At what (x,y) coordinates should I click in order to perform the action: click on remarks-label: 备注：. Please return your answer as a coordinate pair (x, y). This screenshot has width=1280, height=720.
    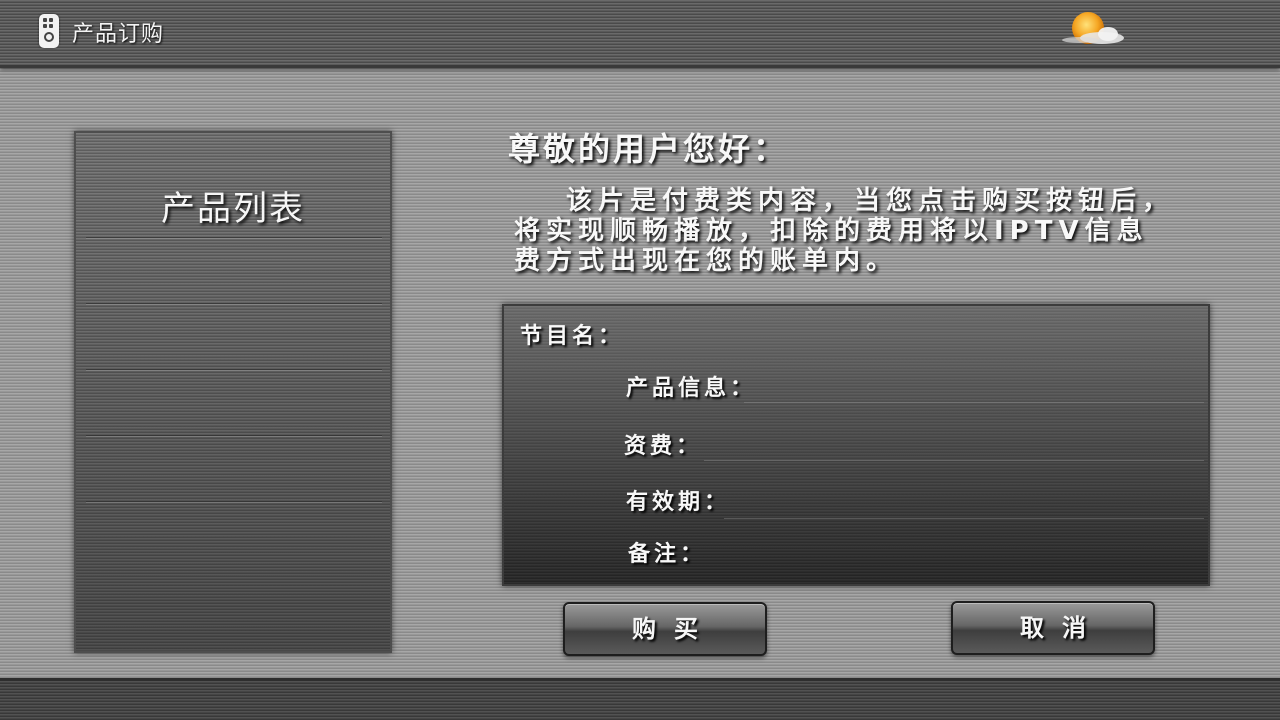
    Looking at the image, I should click on (667, 554).